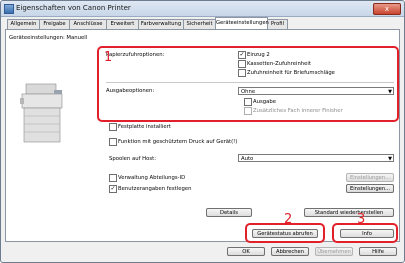  What do you see at coordinates (242, 23) in the screenshot?
I see `tab-geraeteeinstellungen: Geräteeinstellungen` at bounding box center [242, 23].